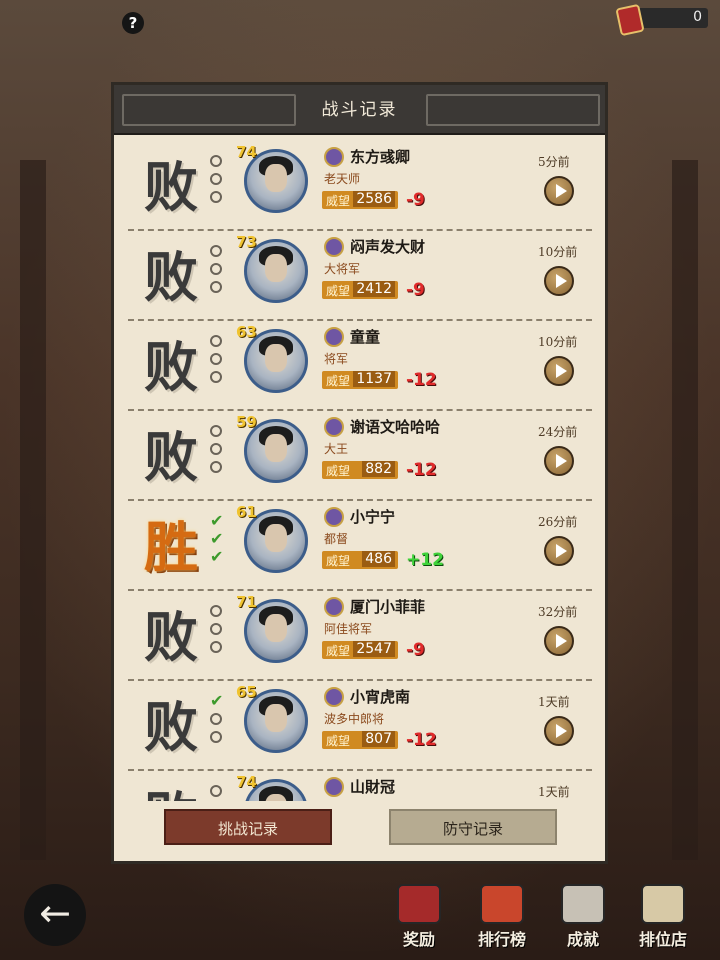 The width and height of the screenshot is (720, 960). I want to click on prestige-box: 威望 1137, so click(360, 380).